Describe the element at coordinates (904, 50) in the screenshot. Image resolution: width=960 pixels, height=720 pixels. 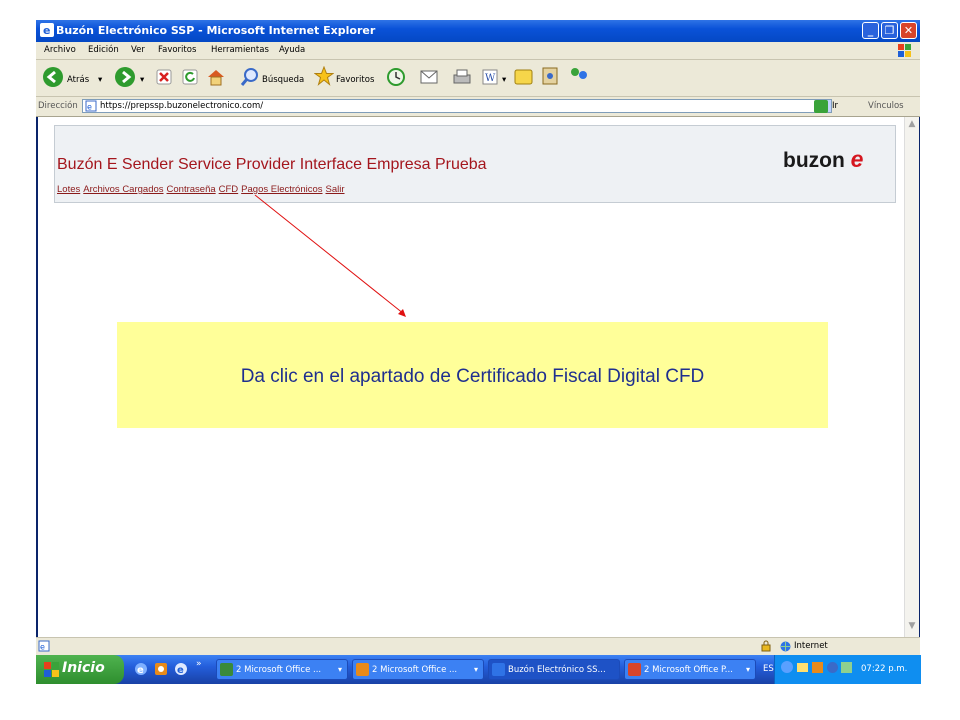
I see `windows-logo-icon` at that location.